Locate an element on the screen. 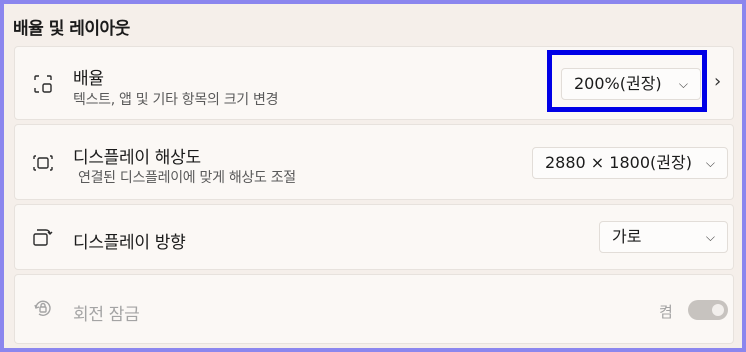 This screenshot has height=352, width=746. display-orientation-icon is located at coordinates (43, 238).